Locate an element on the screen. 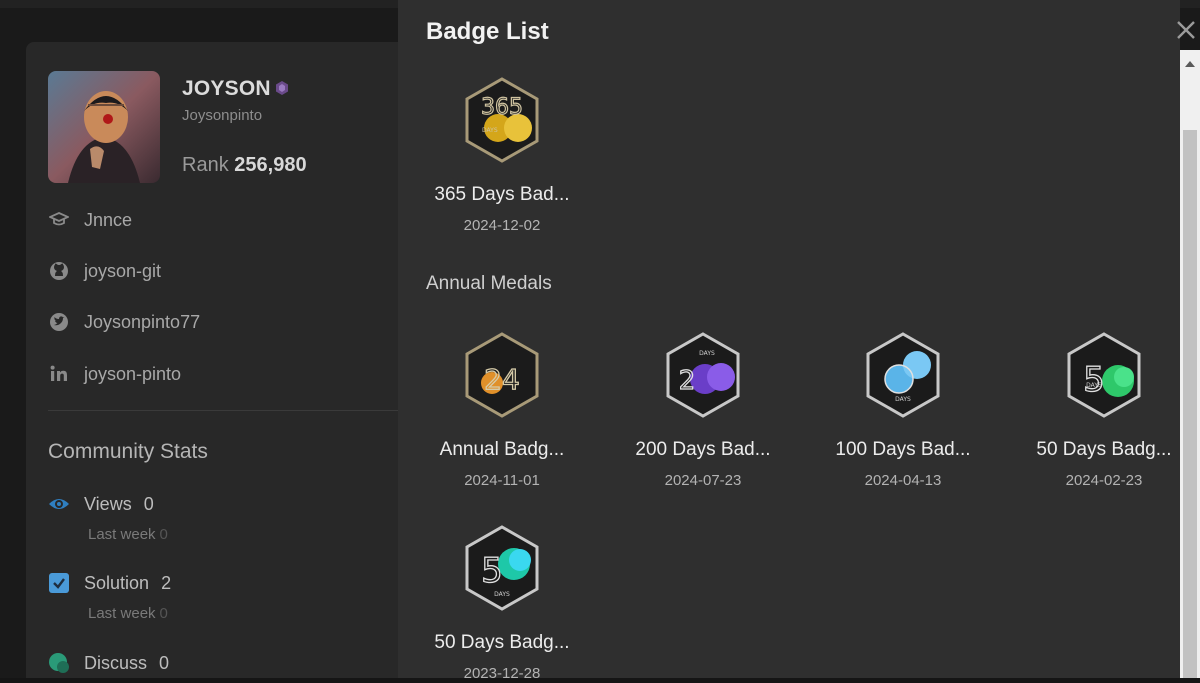 This screenshot has width=1200, height=683. badge-date: 2024-11-01 is located at coordinates (502, 480).